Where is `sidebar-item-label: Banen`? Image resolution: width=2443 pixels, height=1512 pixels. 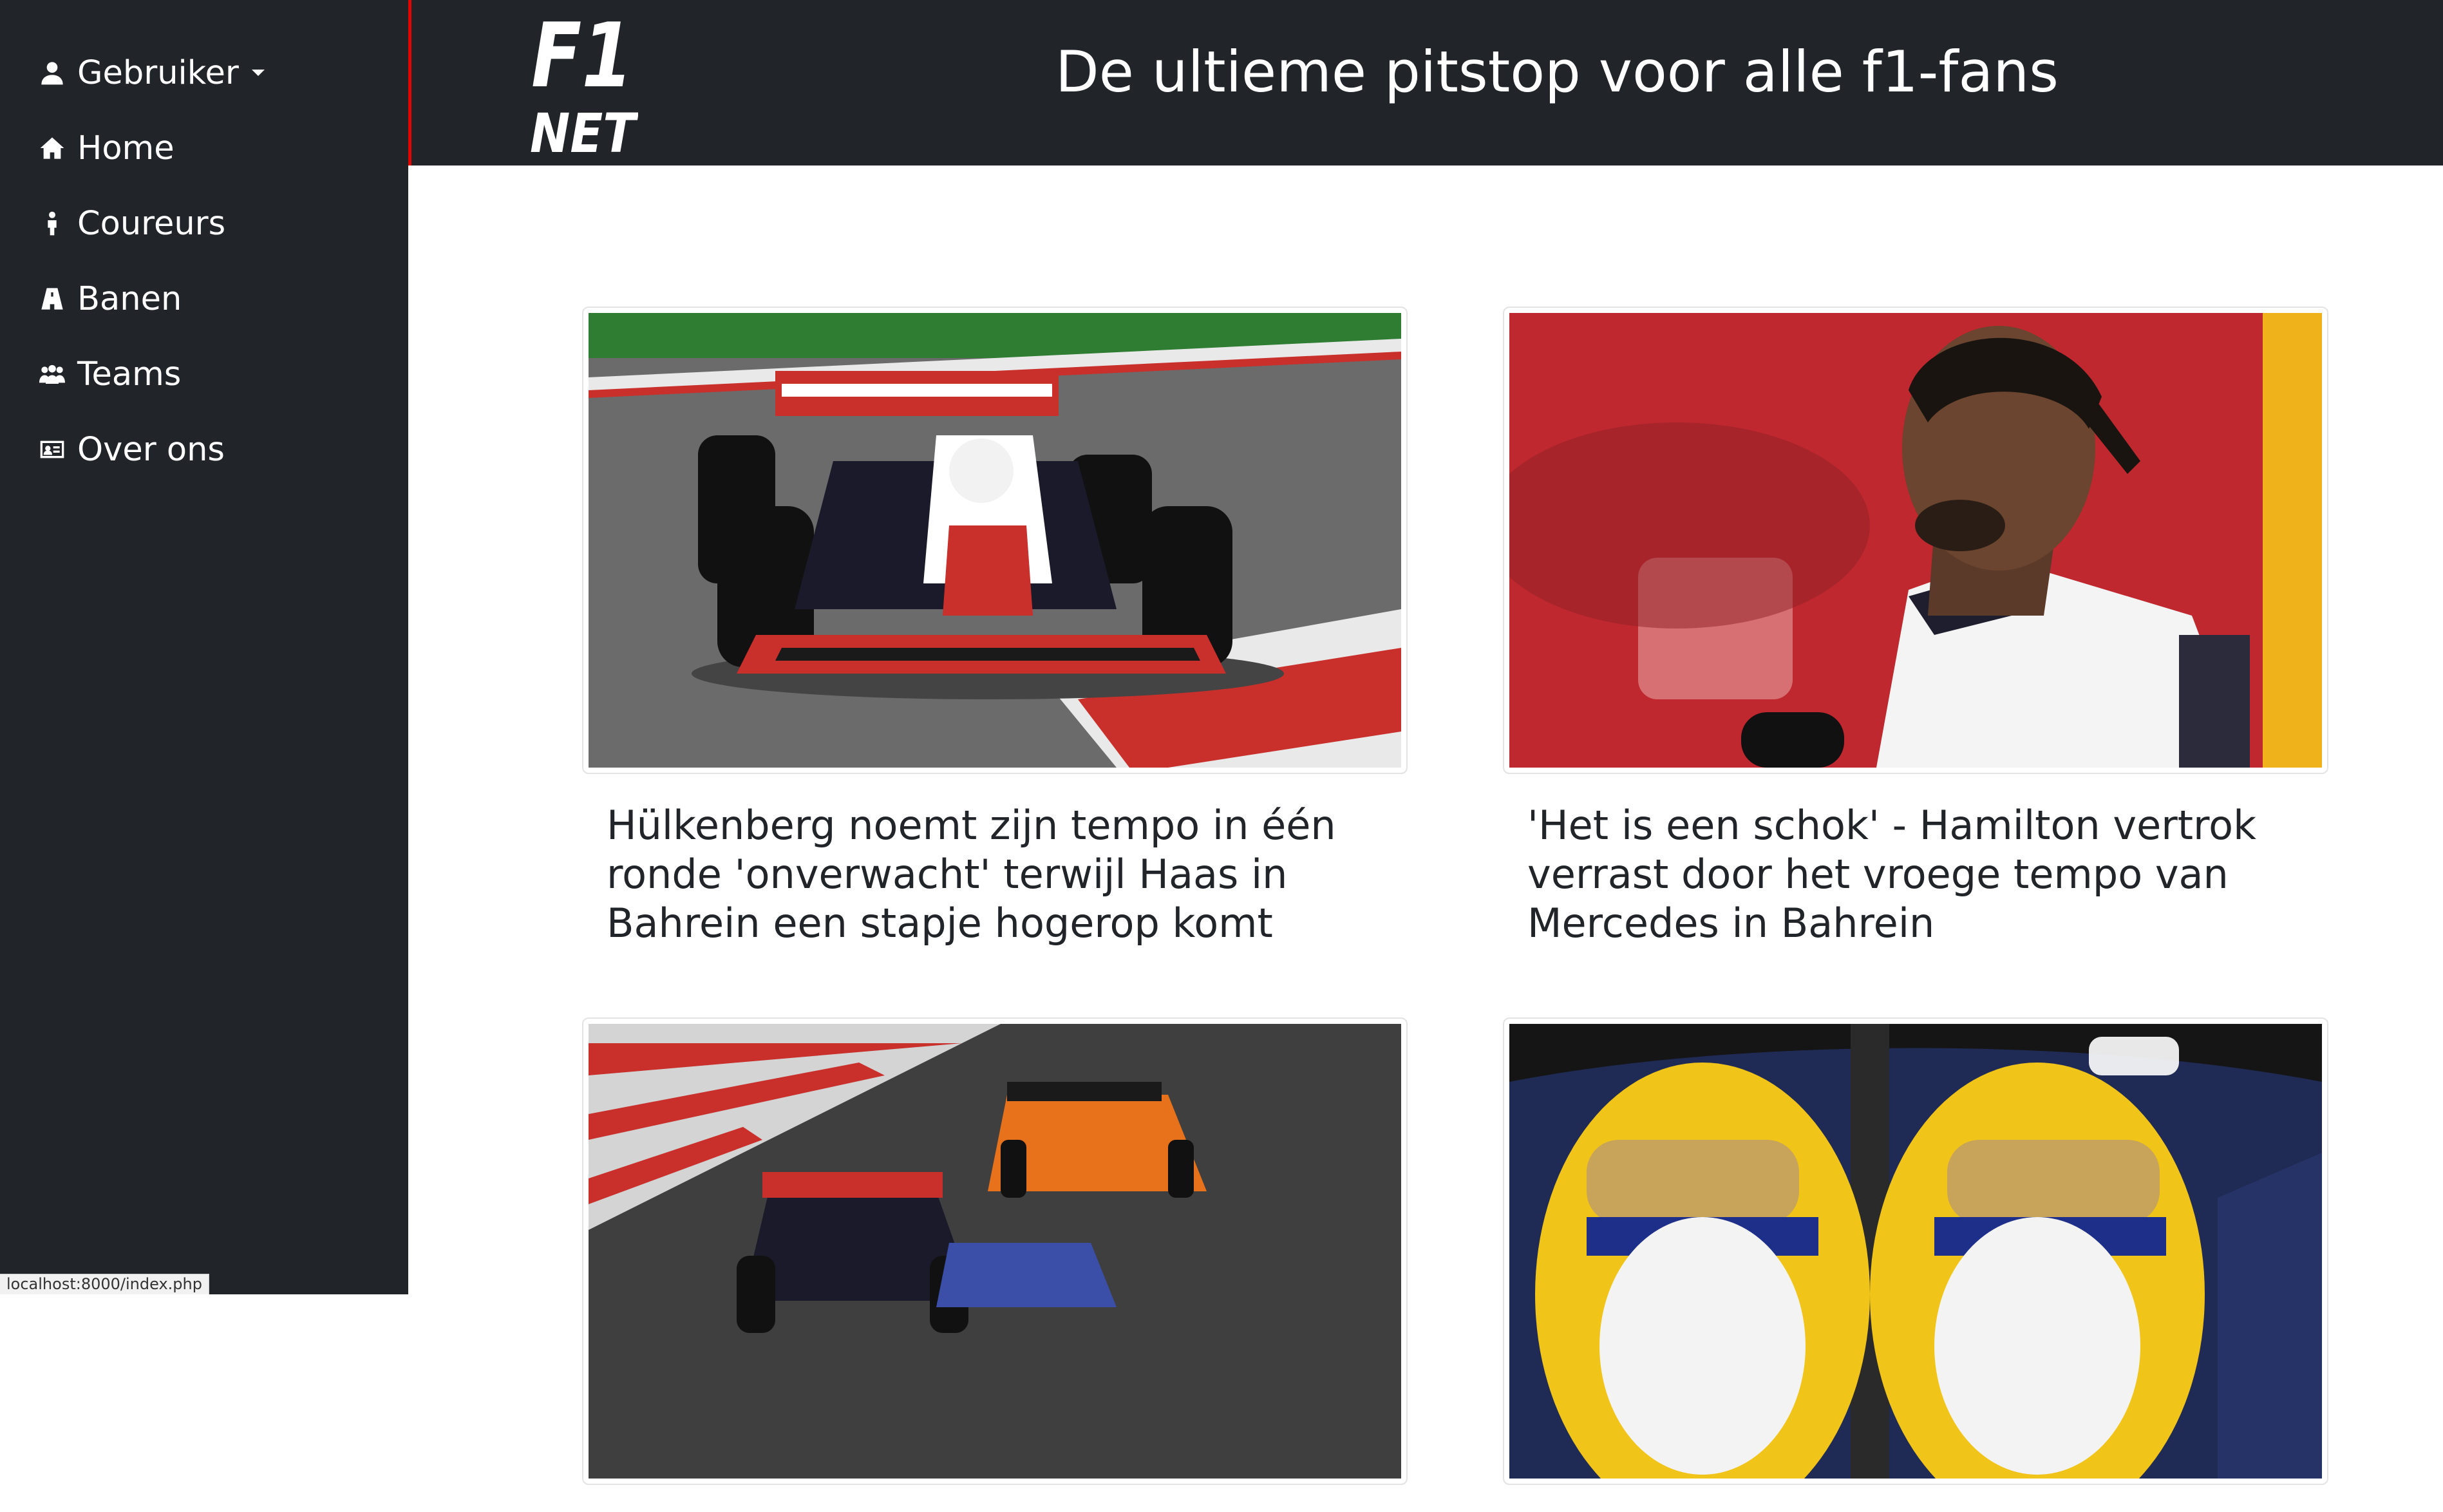
sidebar-item-label: Banen is located at coordinates (129, 299).